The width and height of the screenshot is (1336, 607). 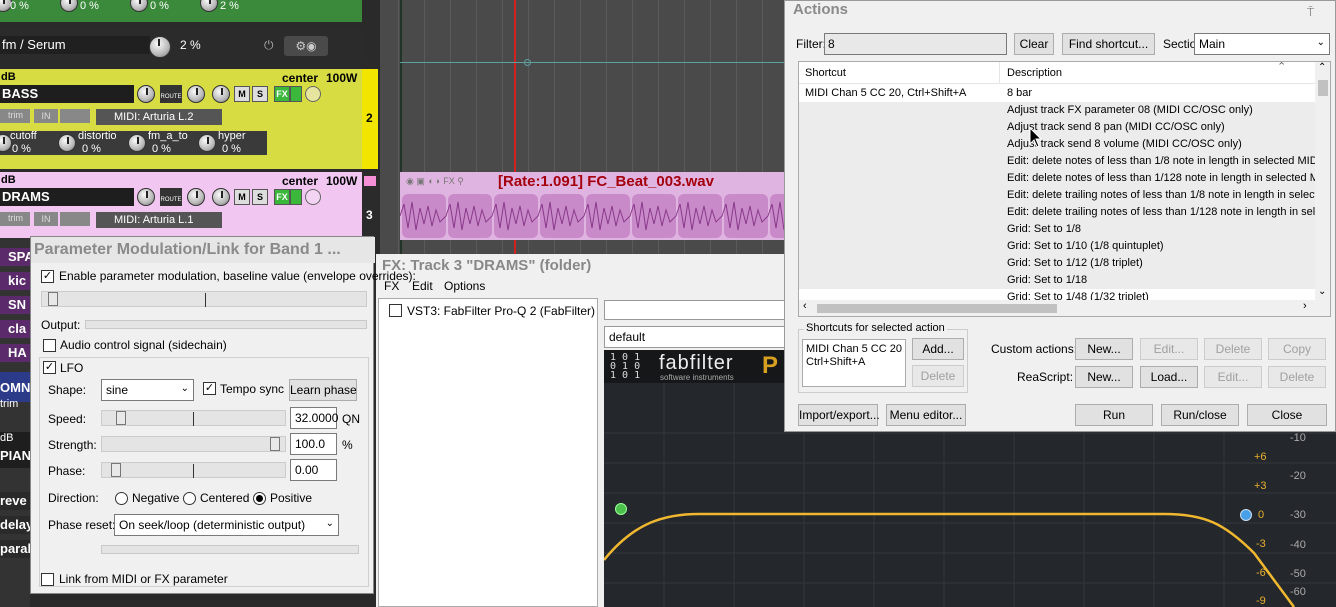 I want to click on track-row: SPA, so click(x=17, y=257).